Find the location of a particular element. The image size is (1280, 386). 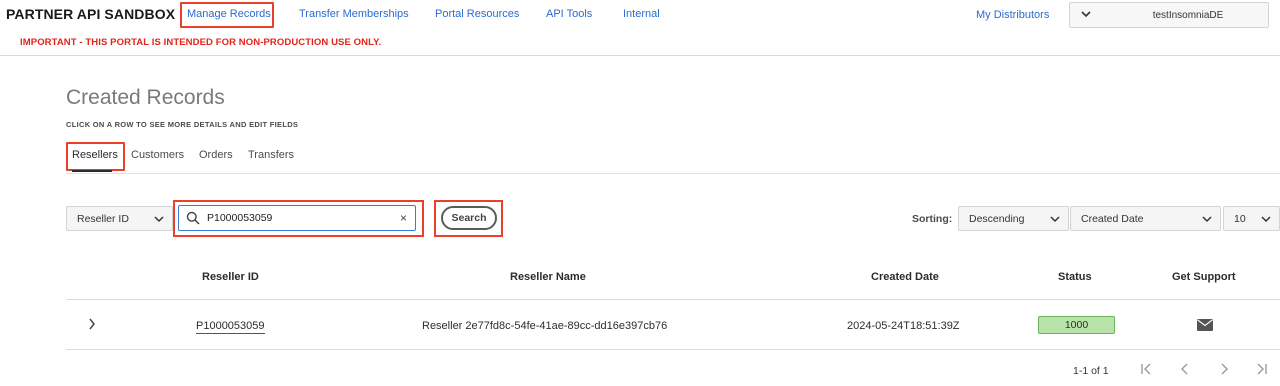

search-field-value: Reseller ID is located at coordinates (103, 219).